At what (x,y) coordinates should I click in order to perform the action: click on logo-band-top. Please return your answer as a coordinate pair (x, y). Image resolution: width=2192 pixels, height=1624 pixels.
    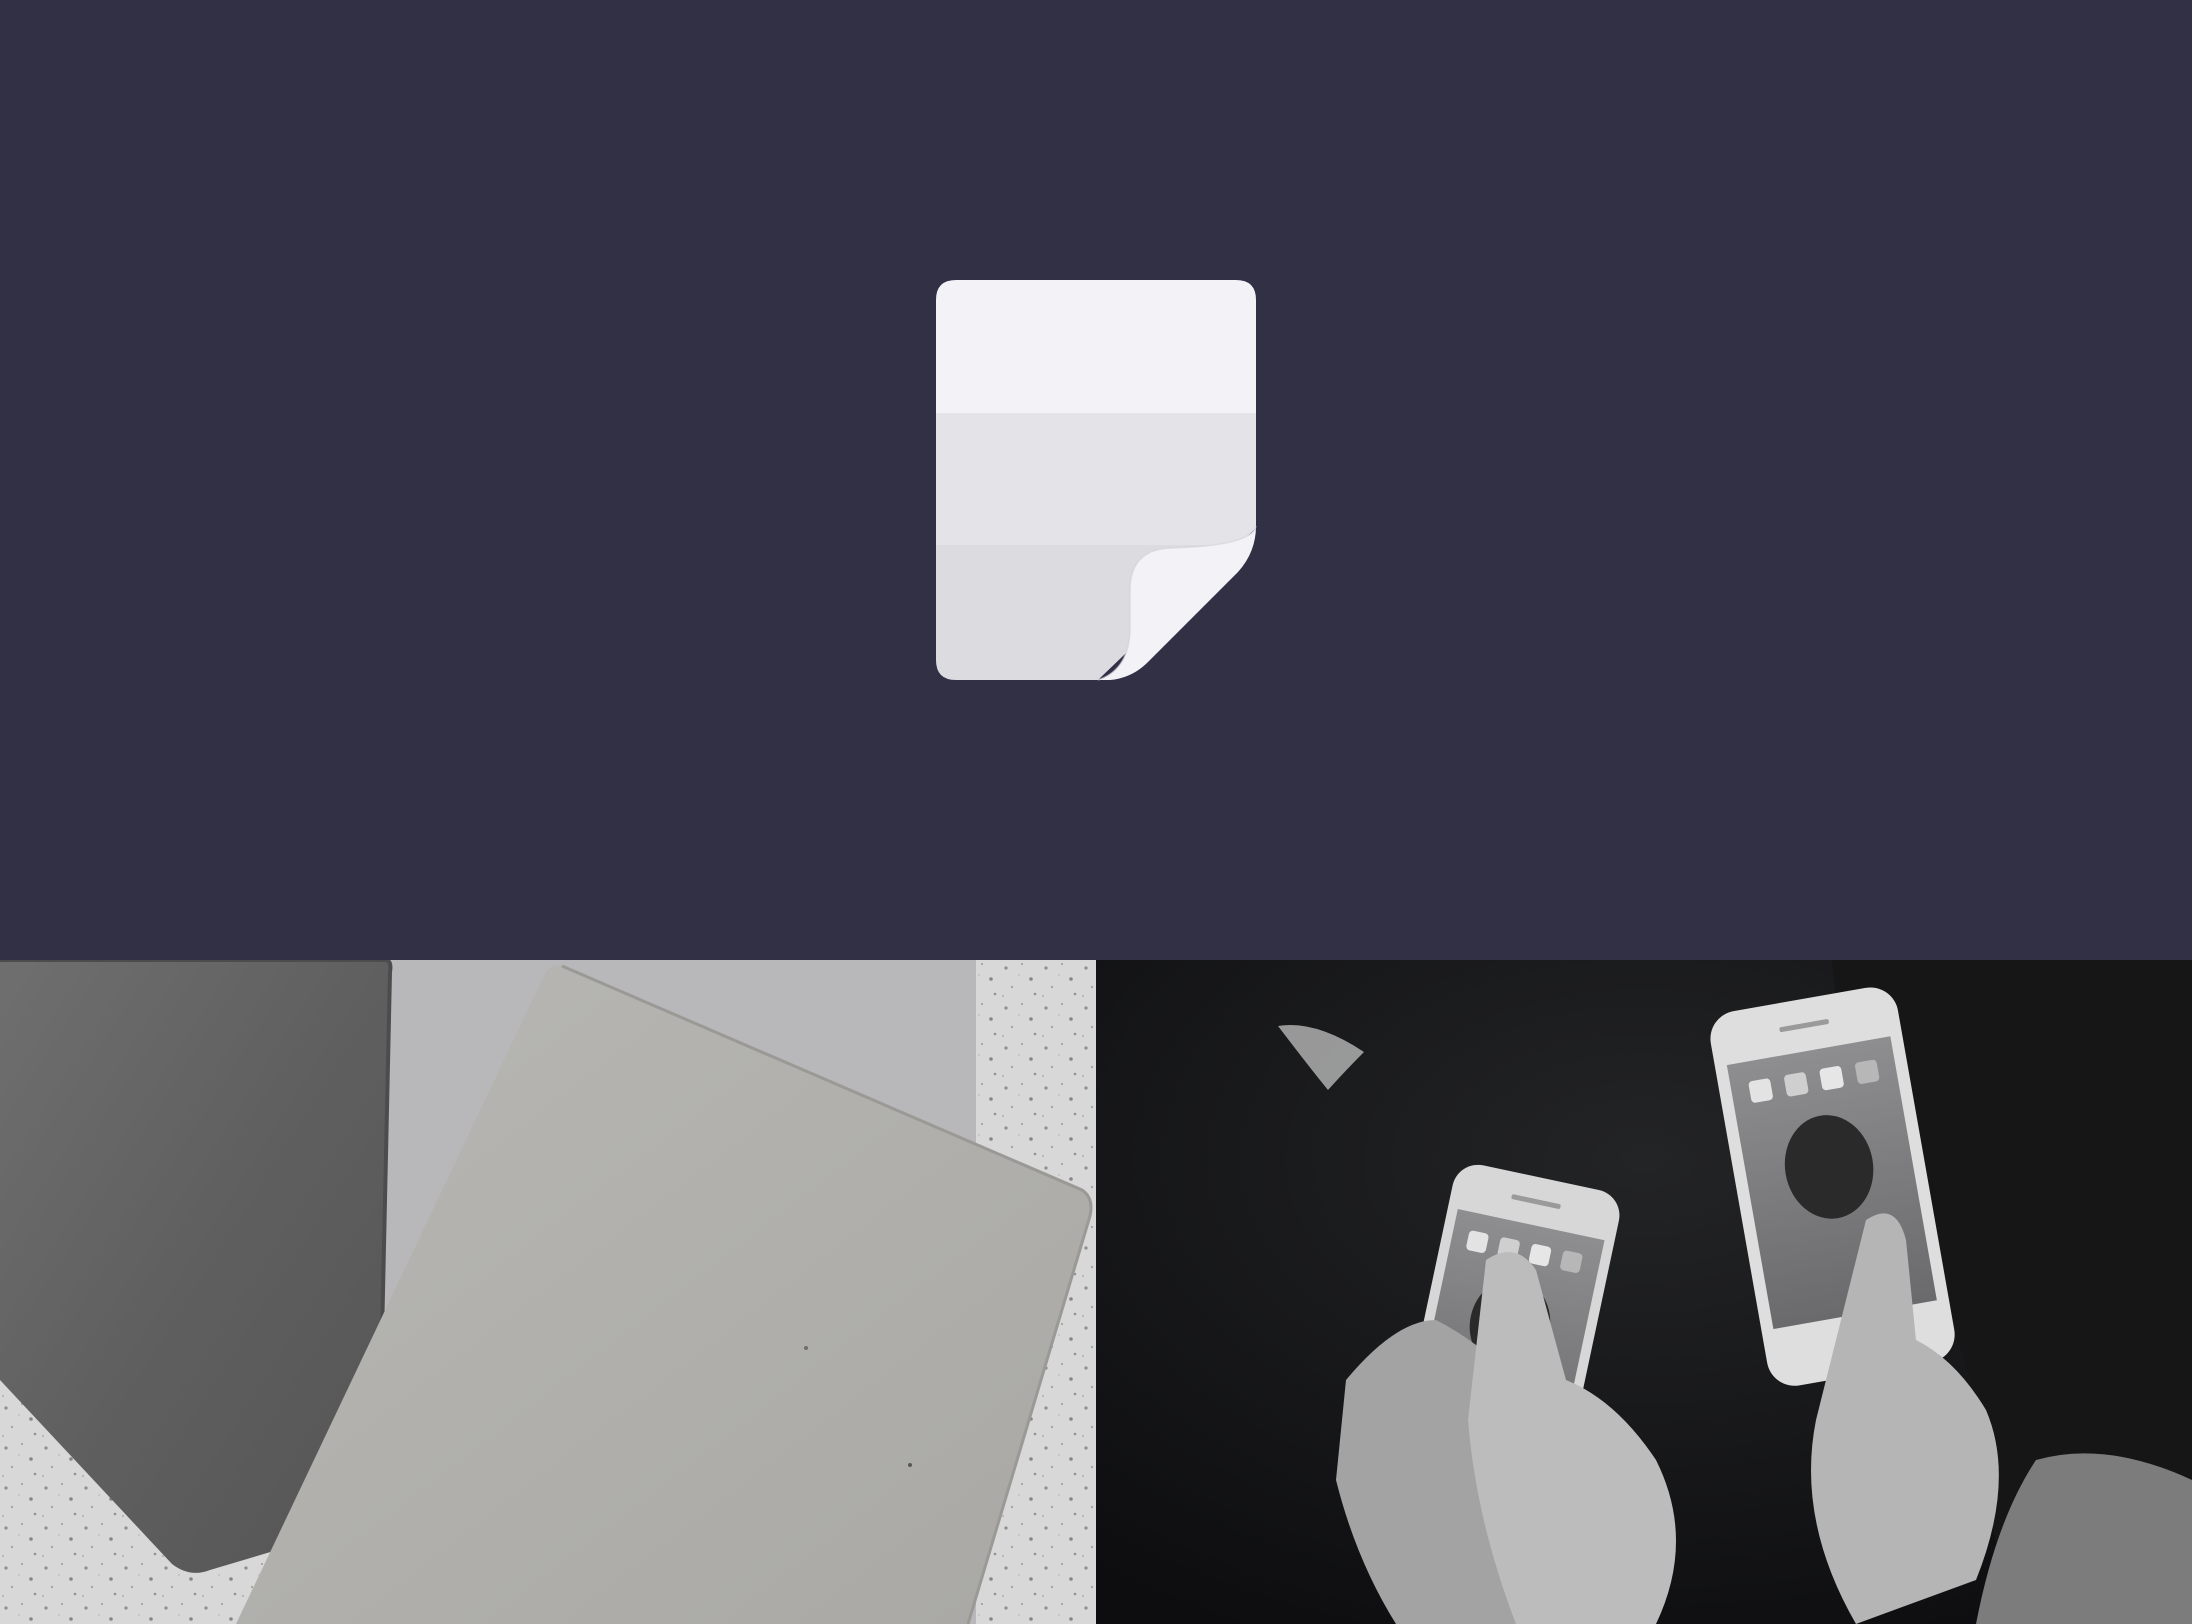
    Looking at the image, I should click on (1096, 347).